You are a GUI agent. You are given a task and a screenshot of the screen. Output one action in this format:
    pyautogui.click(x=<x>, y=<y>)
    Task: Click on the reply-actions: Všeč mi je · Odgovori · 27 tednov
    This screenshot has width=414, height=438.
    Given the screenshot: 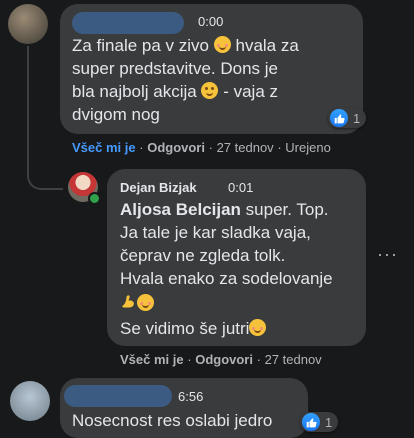 What is the action you would take?
    pyautogui.click(x=221, y=359)
    